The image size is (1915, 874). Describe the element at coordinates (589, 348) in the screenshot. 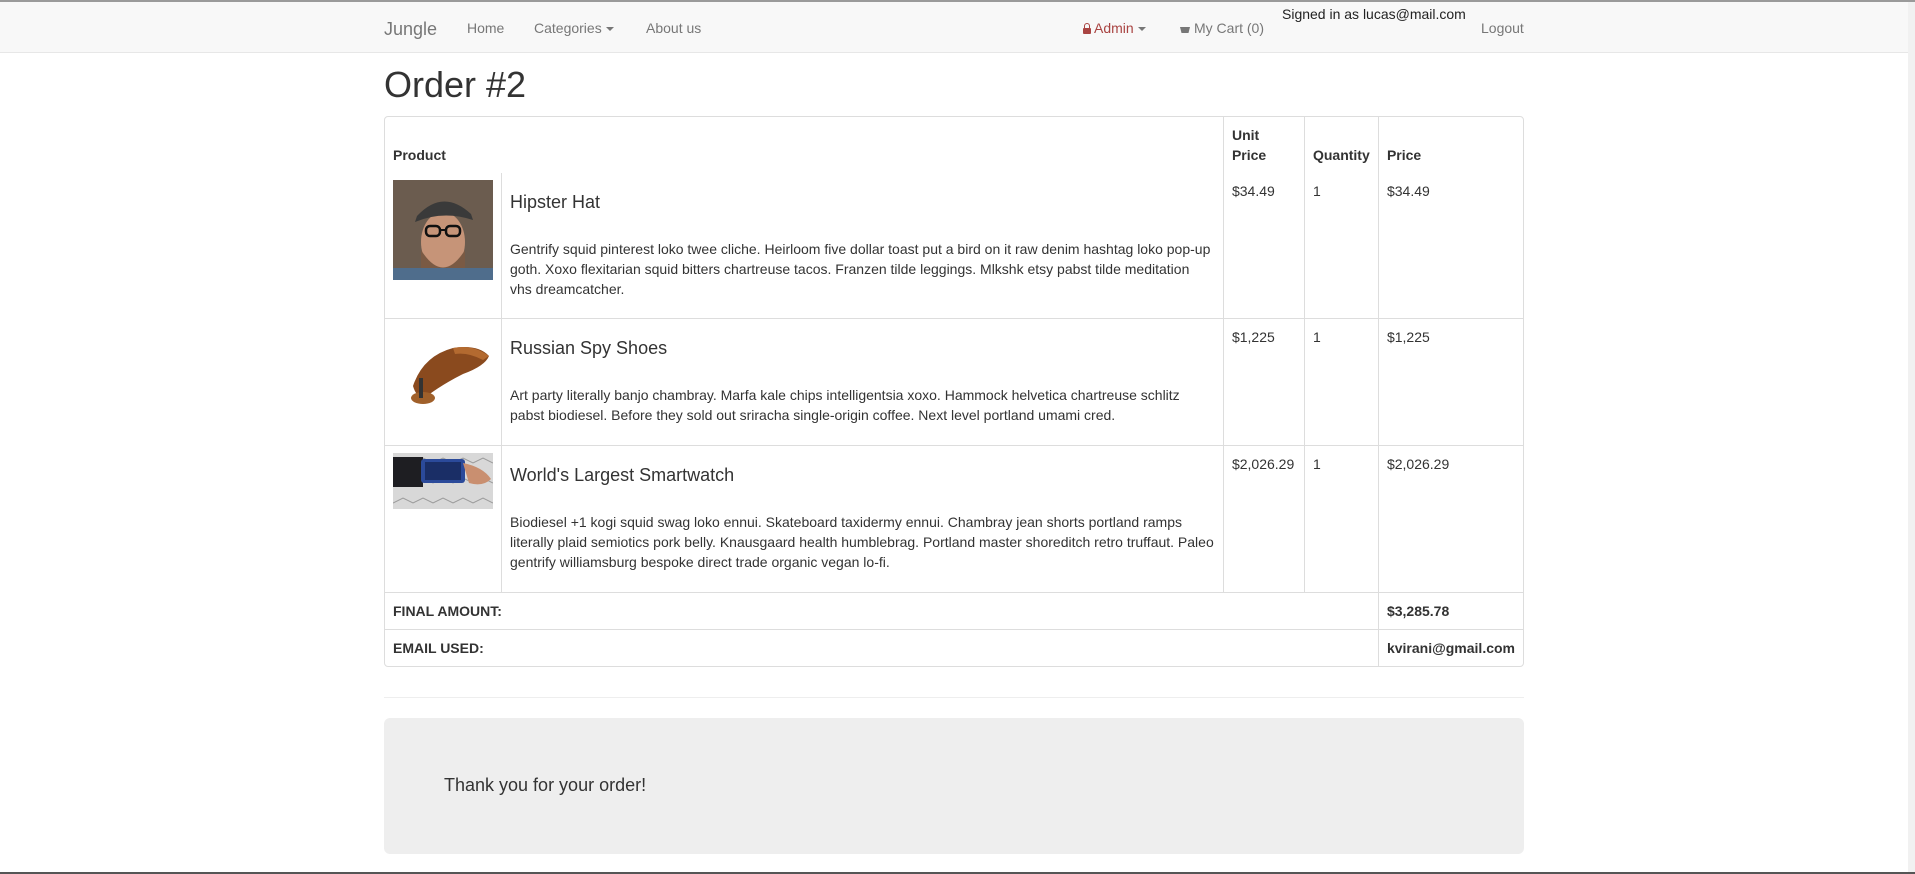

I see `product-name: Russian Spy Shoes` at that location.